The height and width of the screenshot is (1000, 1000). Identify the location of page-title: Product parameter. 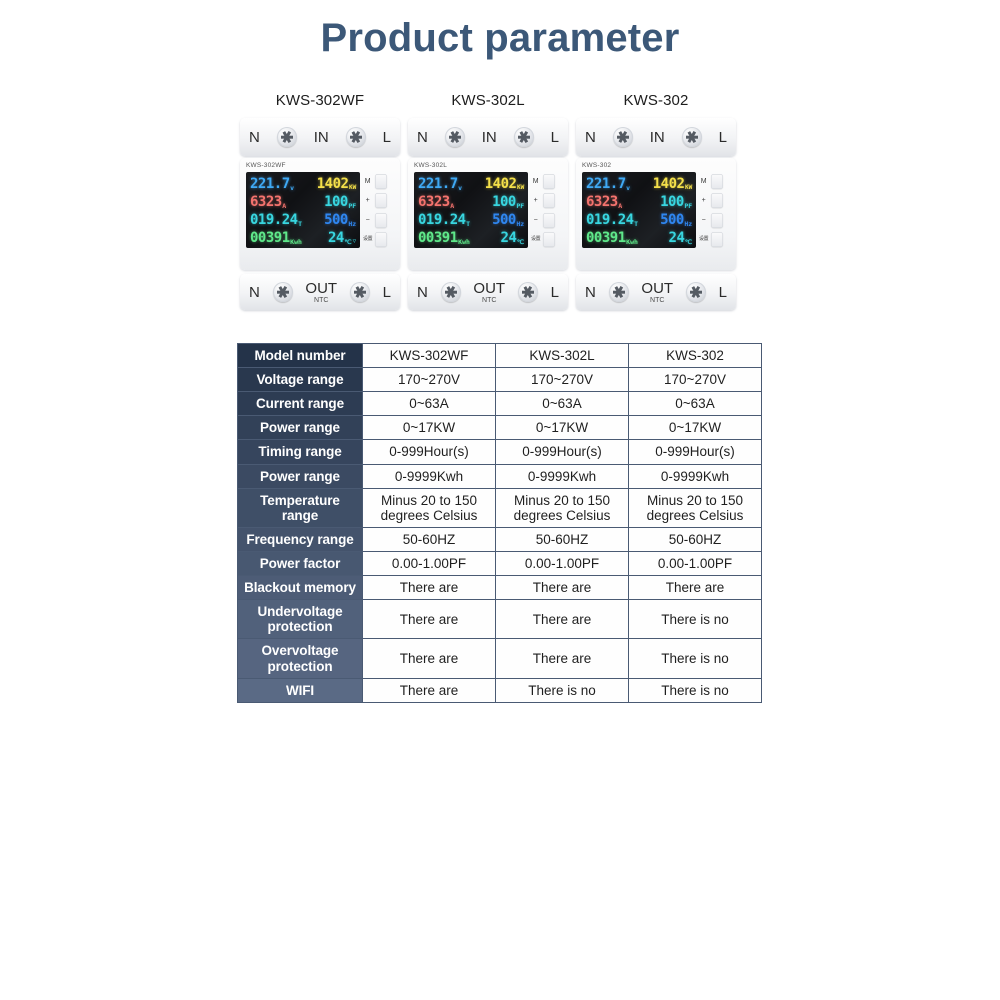
(500, 38).